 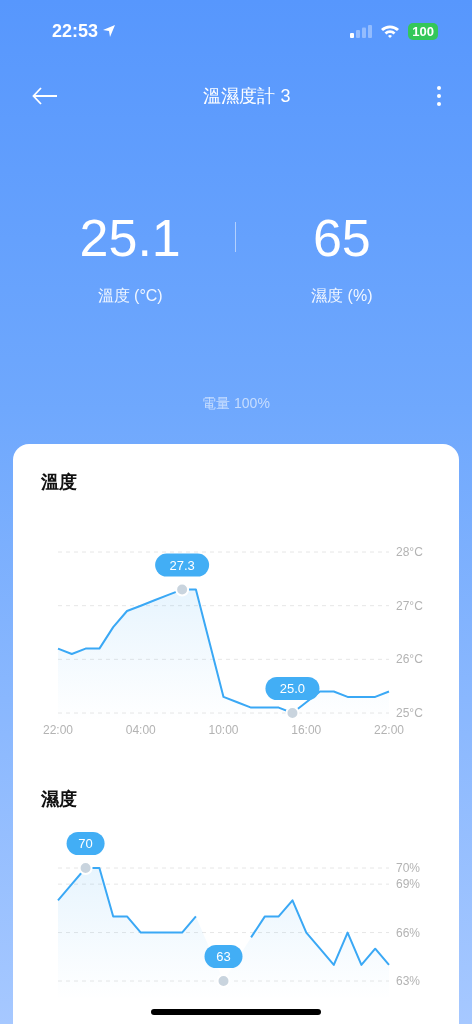 What do you see at coordinates (409, 605) in the screenshot?
I see `axis-label: 27°C` at bounding box center [409, 605].